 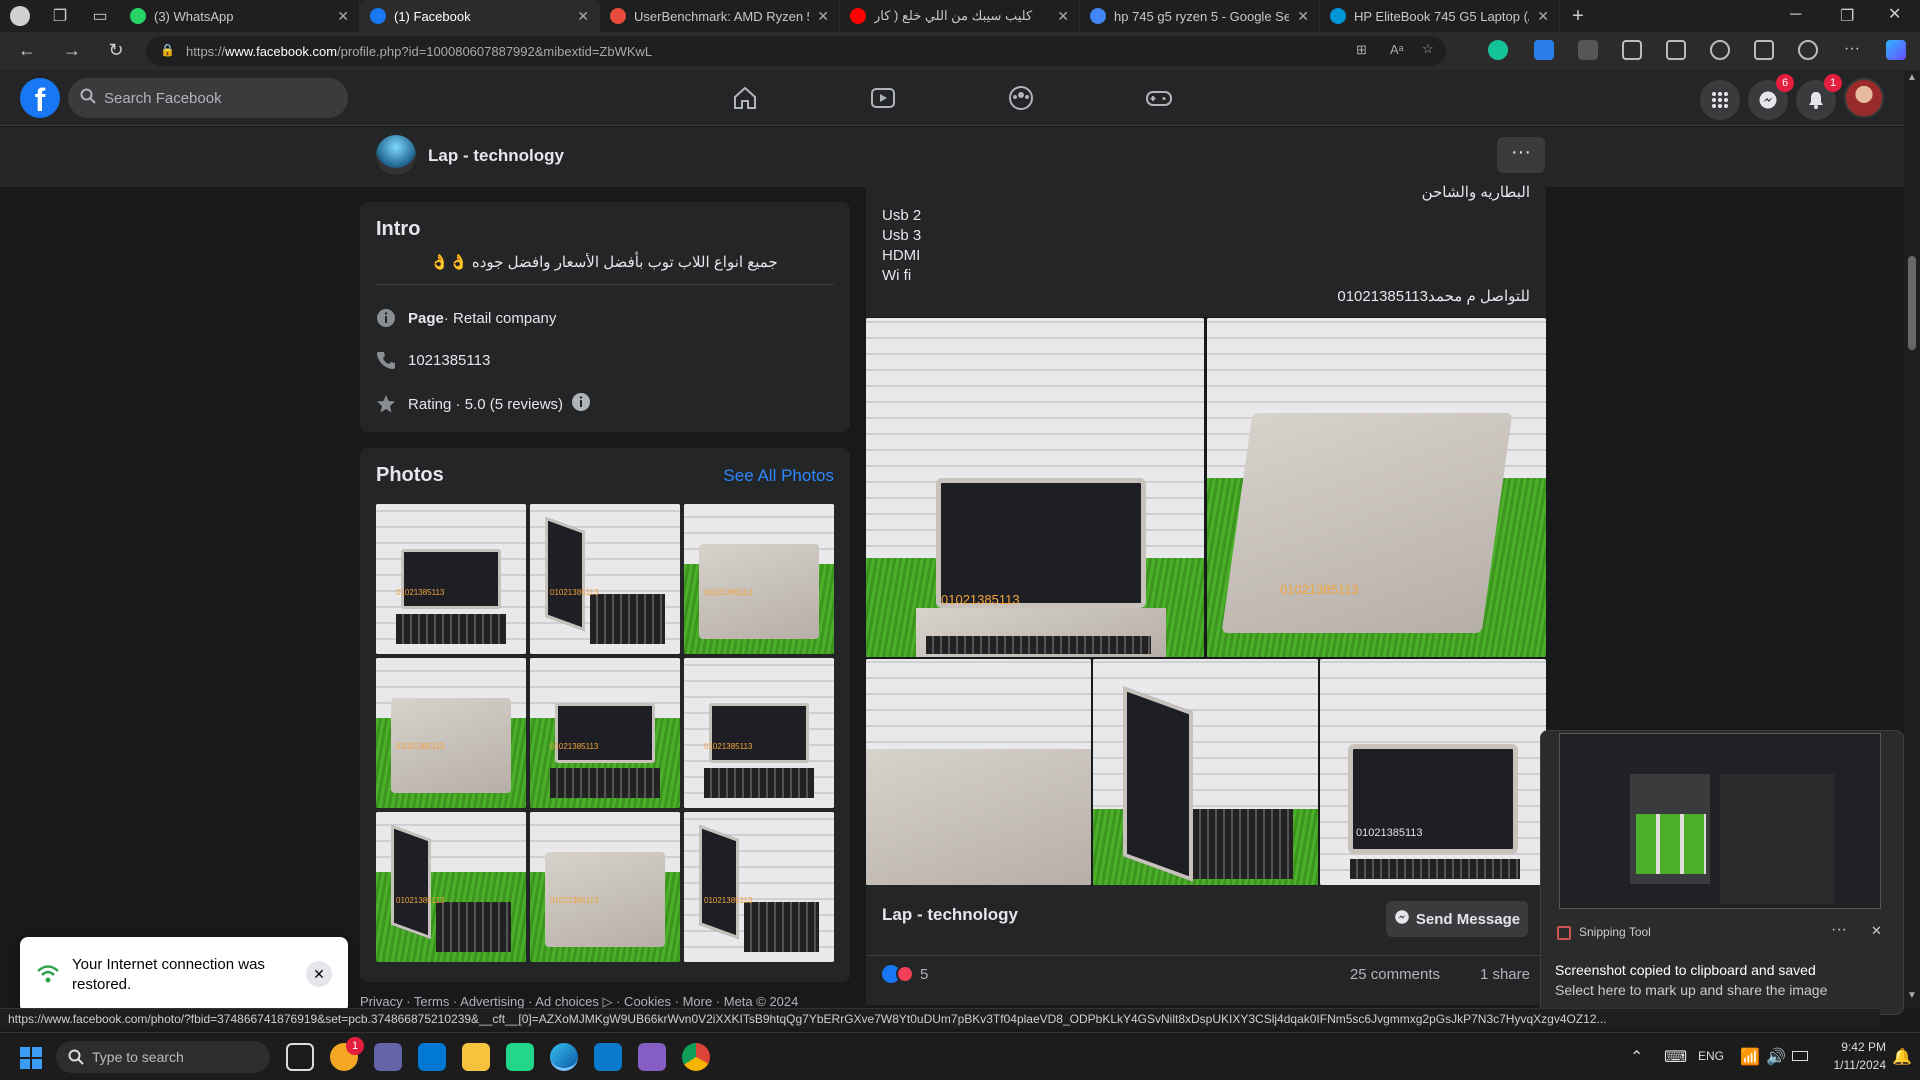 I want to click on task-view-icon, so click(x=300, y=1057).